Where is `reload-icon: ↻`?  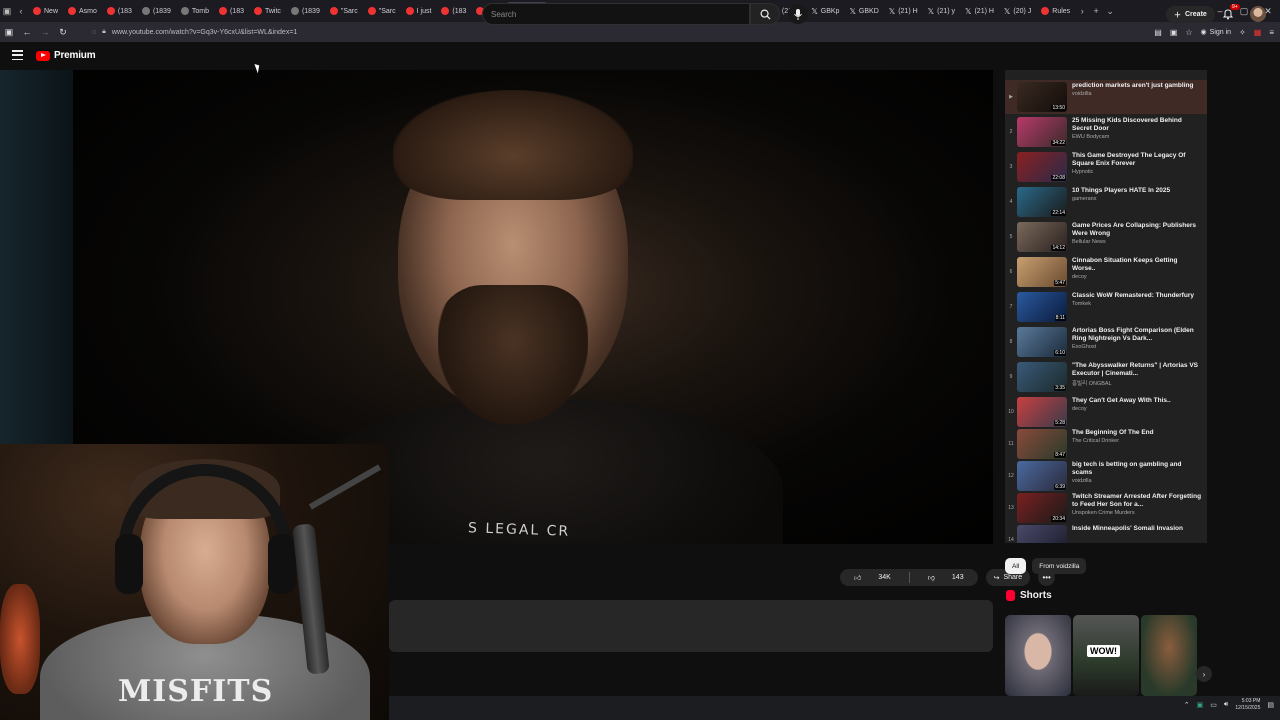 reload-icon: ↻ is located at coordinates (63, 32).